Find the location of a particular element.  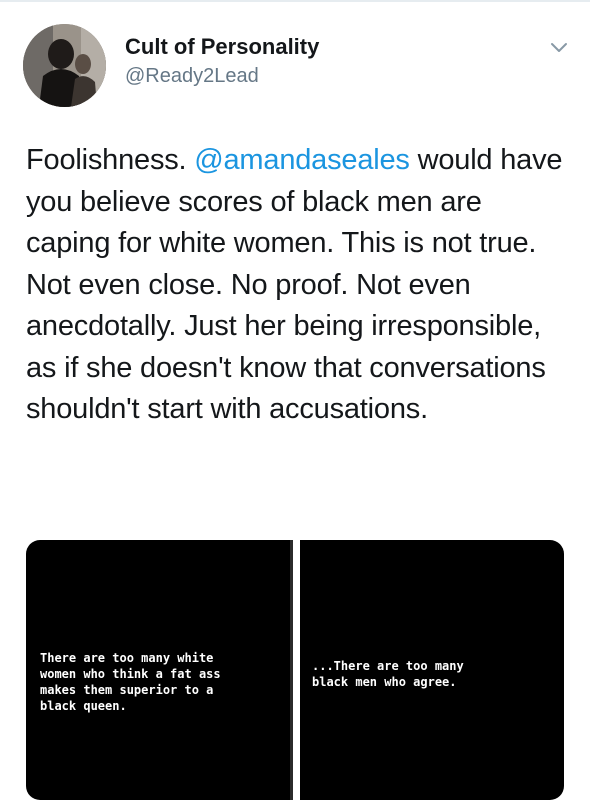

media-divider-shadow is located at coordinates (291, 670).